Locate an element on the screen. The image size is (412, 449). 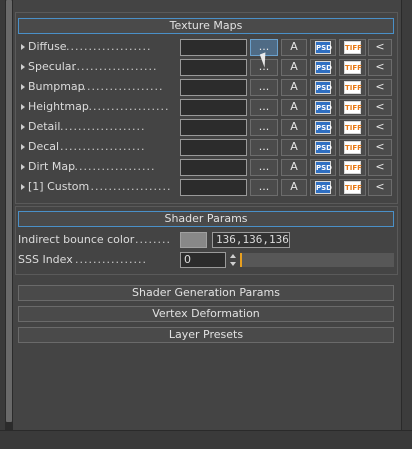
texture-row: Bumpmap...................... A PSD TIFF < is located at coordinates (207, 87).